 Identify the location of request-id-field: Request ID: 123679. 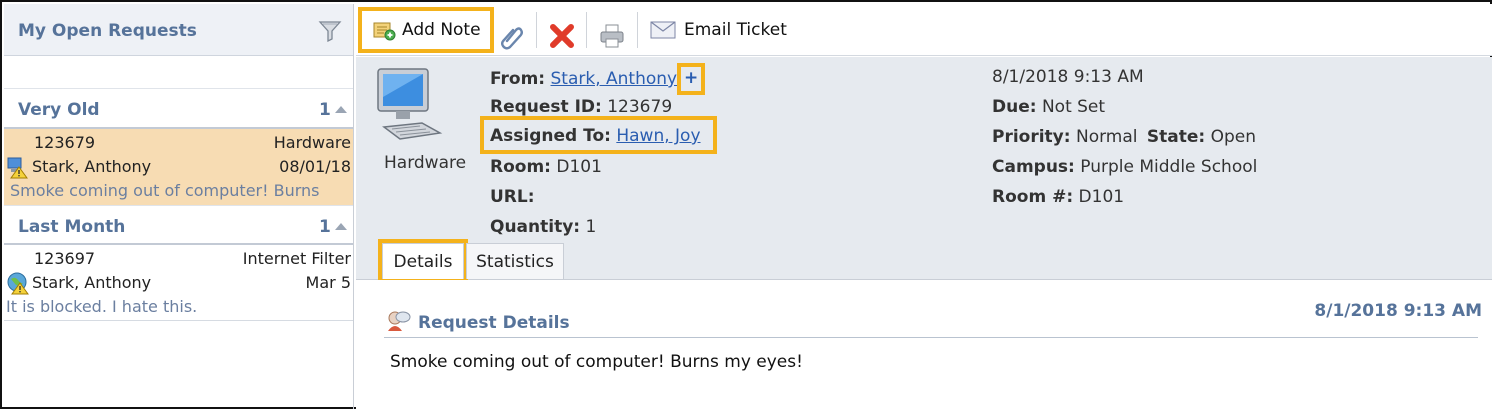
(581, 107).